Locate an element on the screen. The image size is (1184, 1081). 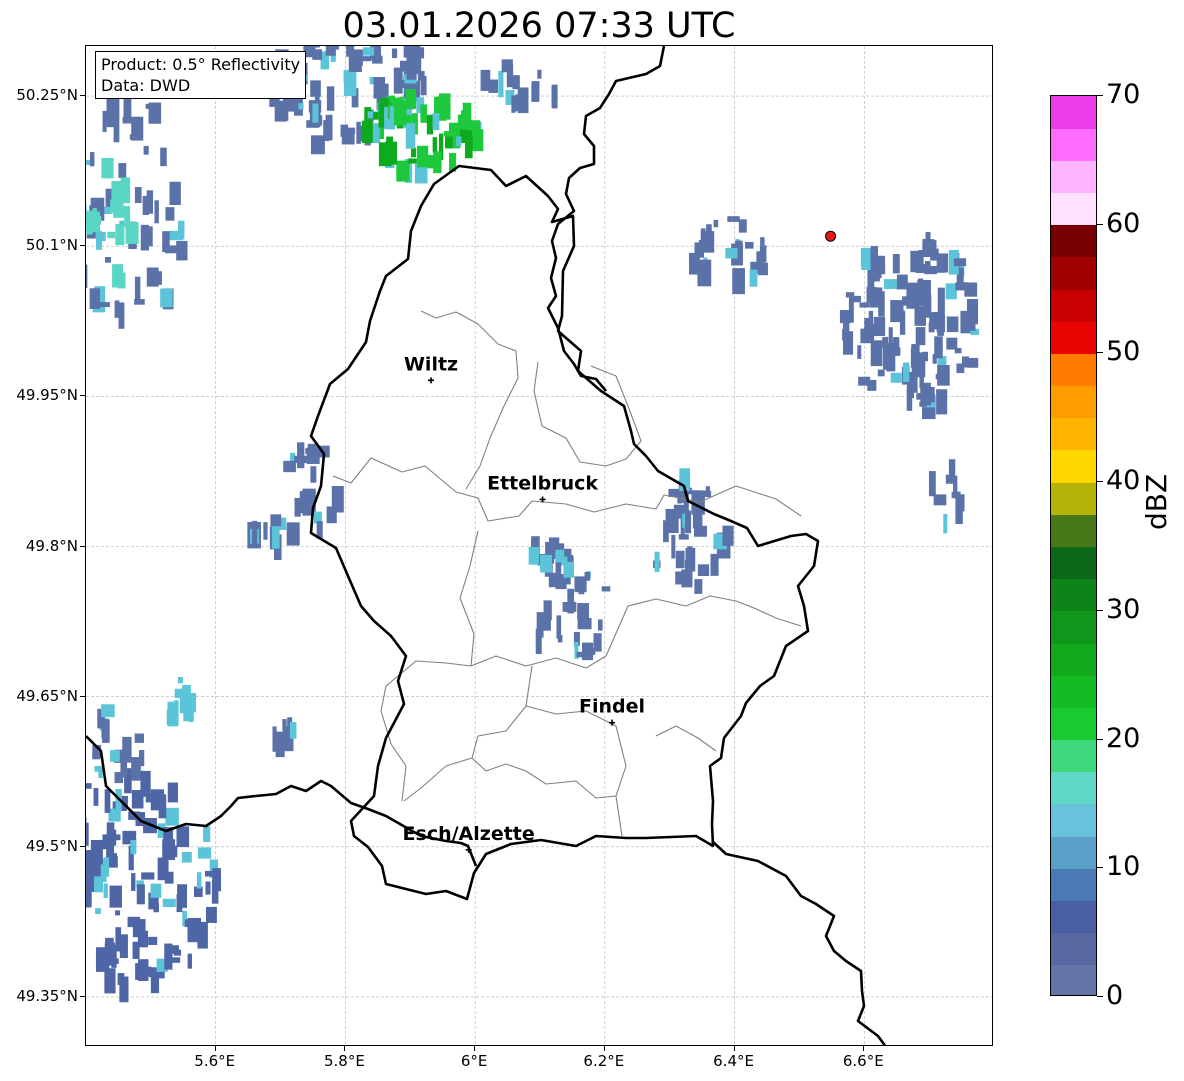
city-marker: Wiltz is located at coordinates (431, 368).